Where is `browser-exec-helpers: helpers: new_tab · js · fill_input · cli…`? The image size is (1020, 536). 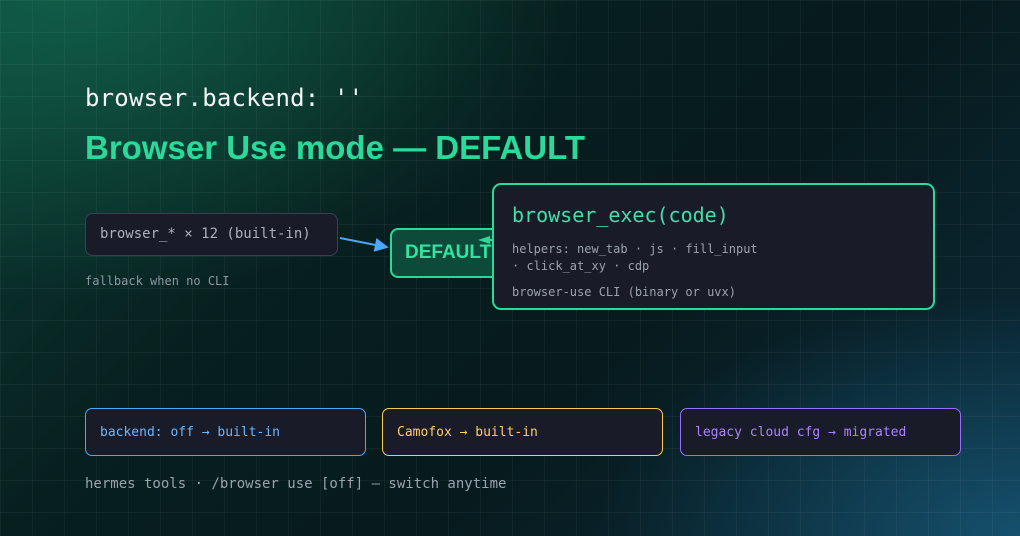 browser-exec-helpers: helpers: new_tab · js · fill_input · cli… is located at coordinates (635, 257).